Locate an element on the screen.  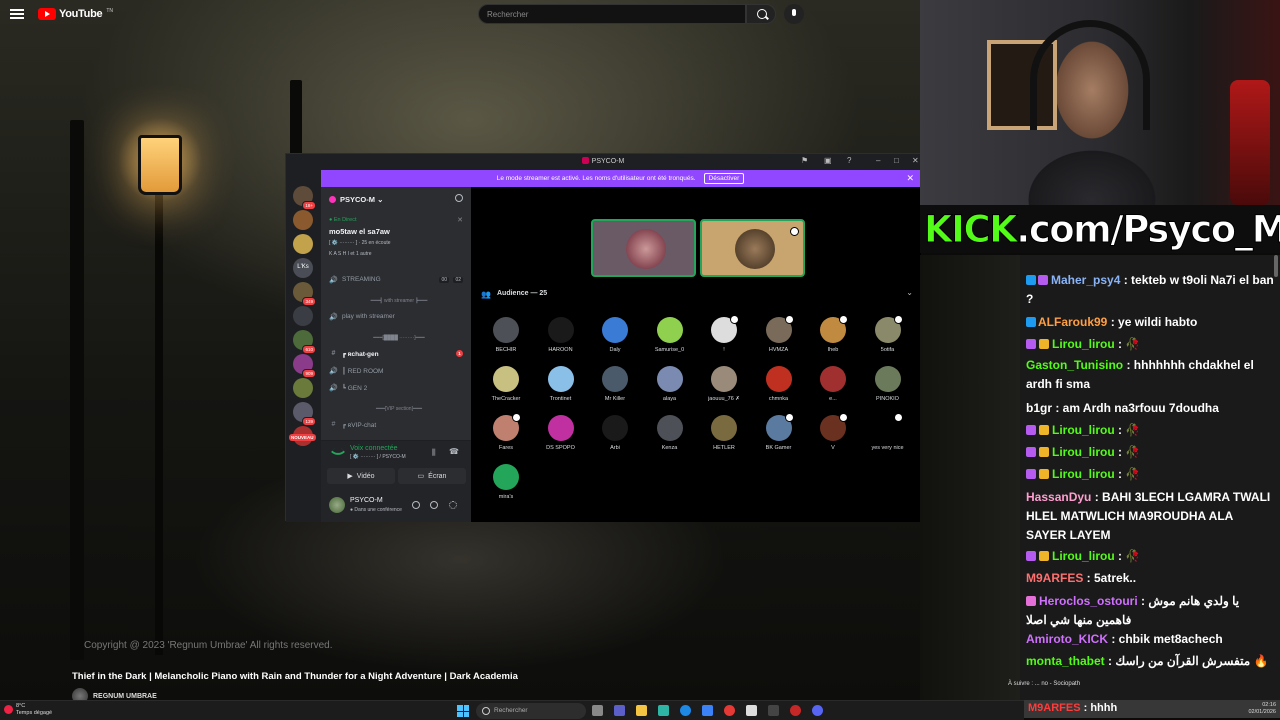
chat-username: monta_thabet is located at coordinates (1065, 661).